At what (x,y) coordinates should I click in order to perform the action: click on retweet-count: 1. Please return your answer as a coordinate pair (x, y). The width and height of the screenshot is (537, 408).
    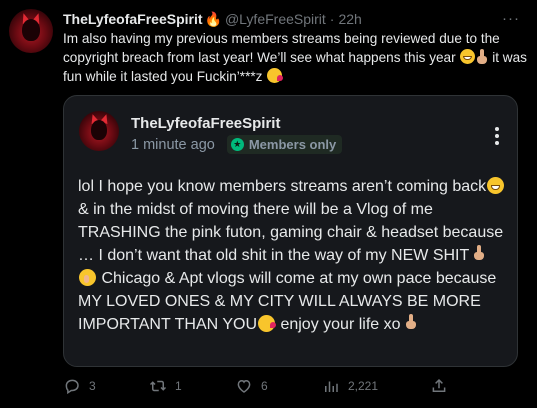
    Looking at the image, I should click on (178, 386).